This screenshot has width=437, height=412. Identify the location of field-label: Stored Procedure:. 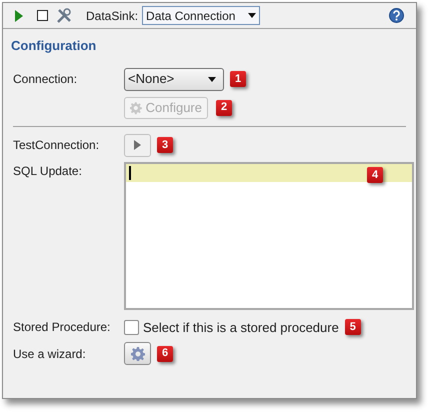
(62, 327).